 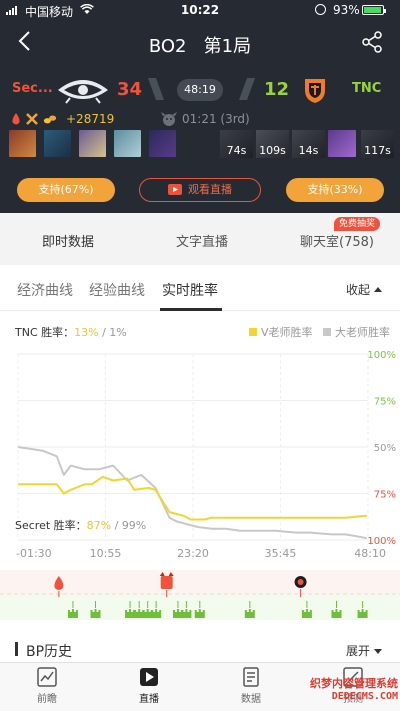 What do you see at coordinates (175, 189) in the screenshot?
I see `play-video-icon` at bounding box center [175, 189].